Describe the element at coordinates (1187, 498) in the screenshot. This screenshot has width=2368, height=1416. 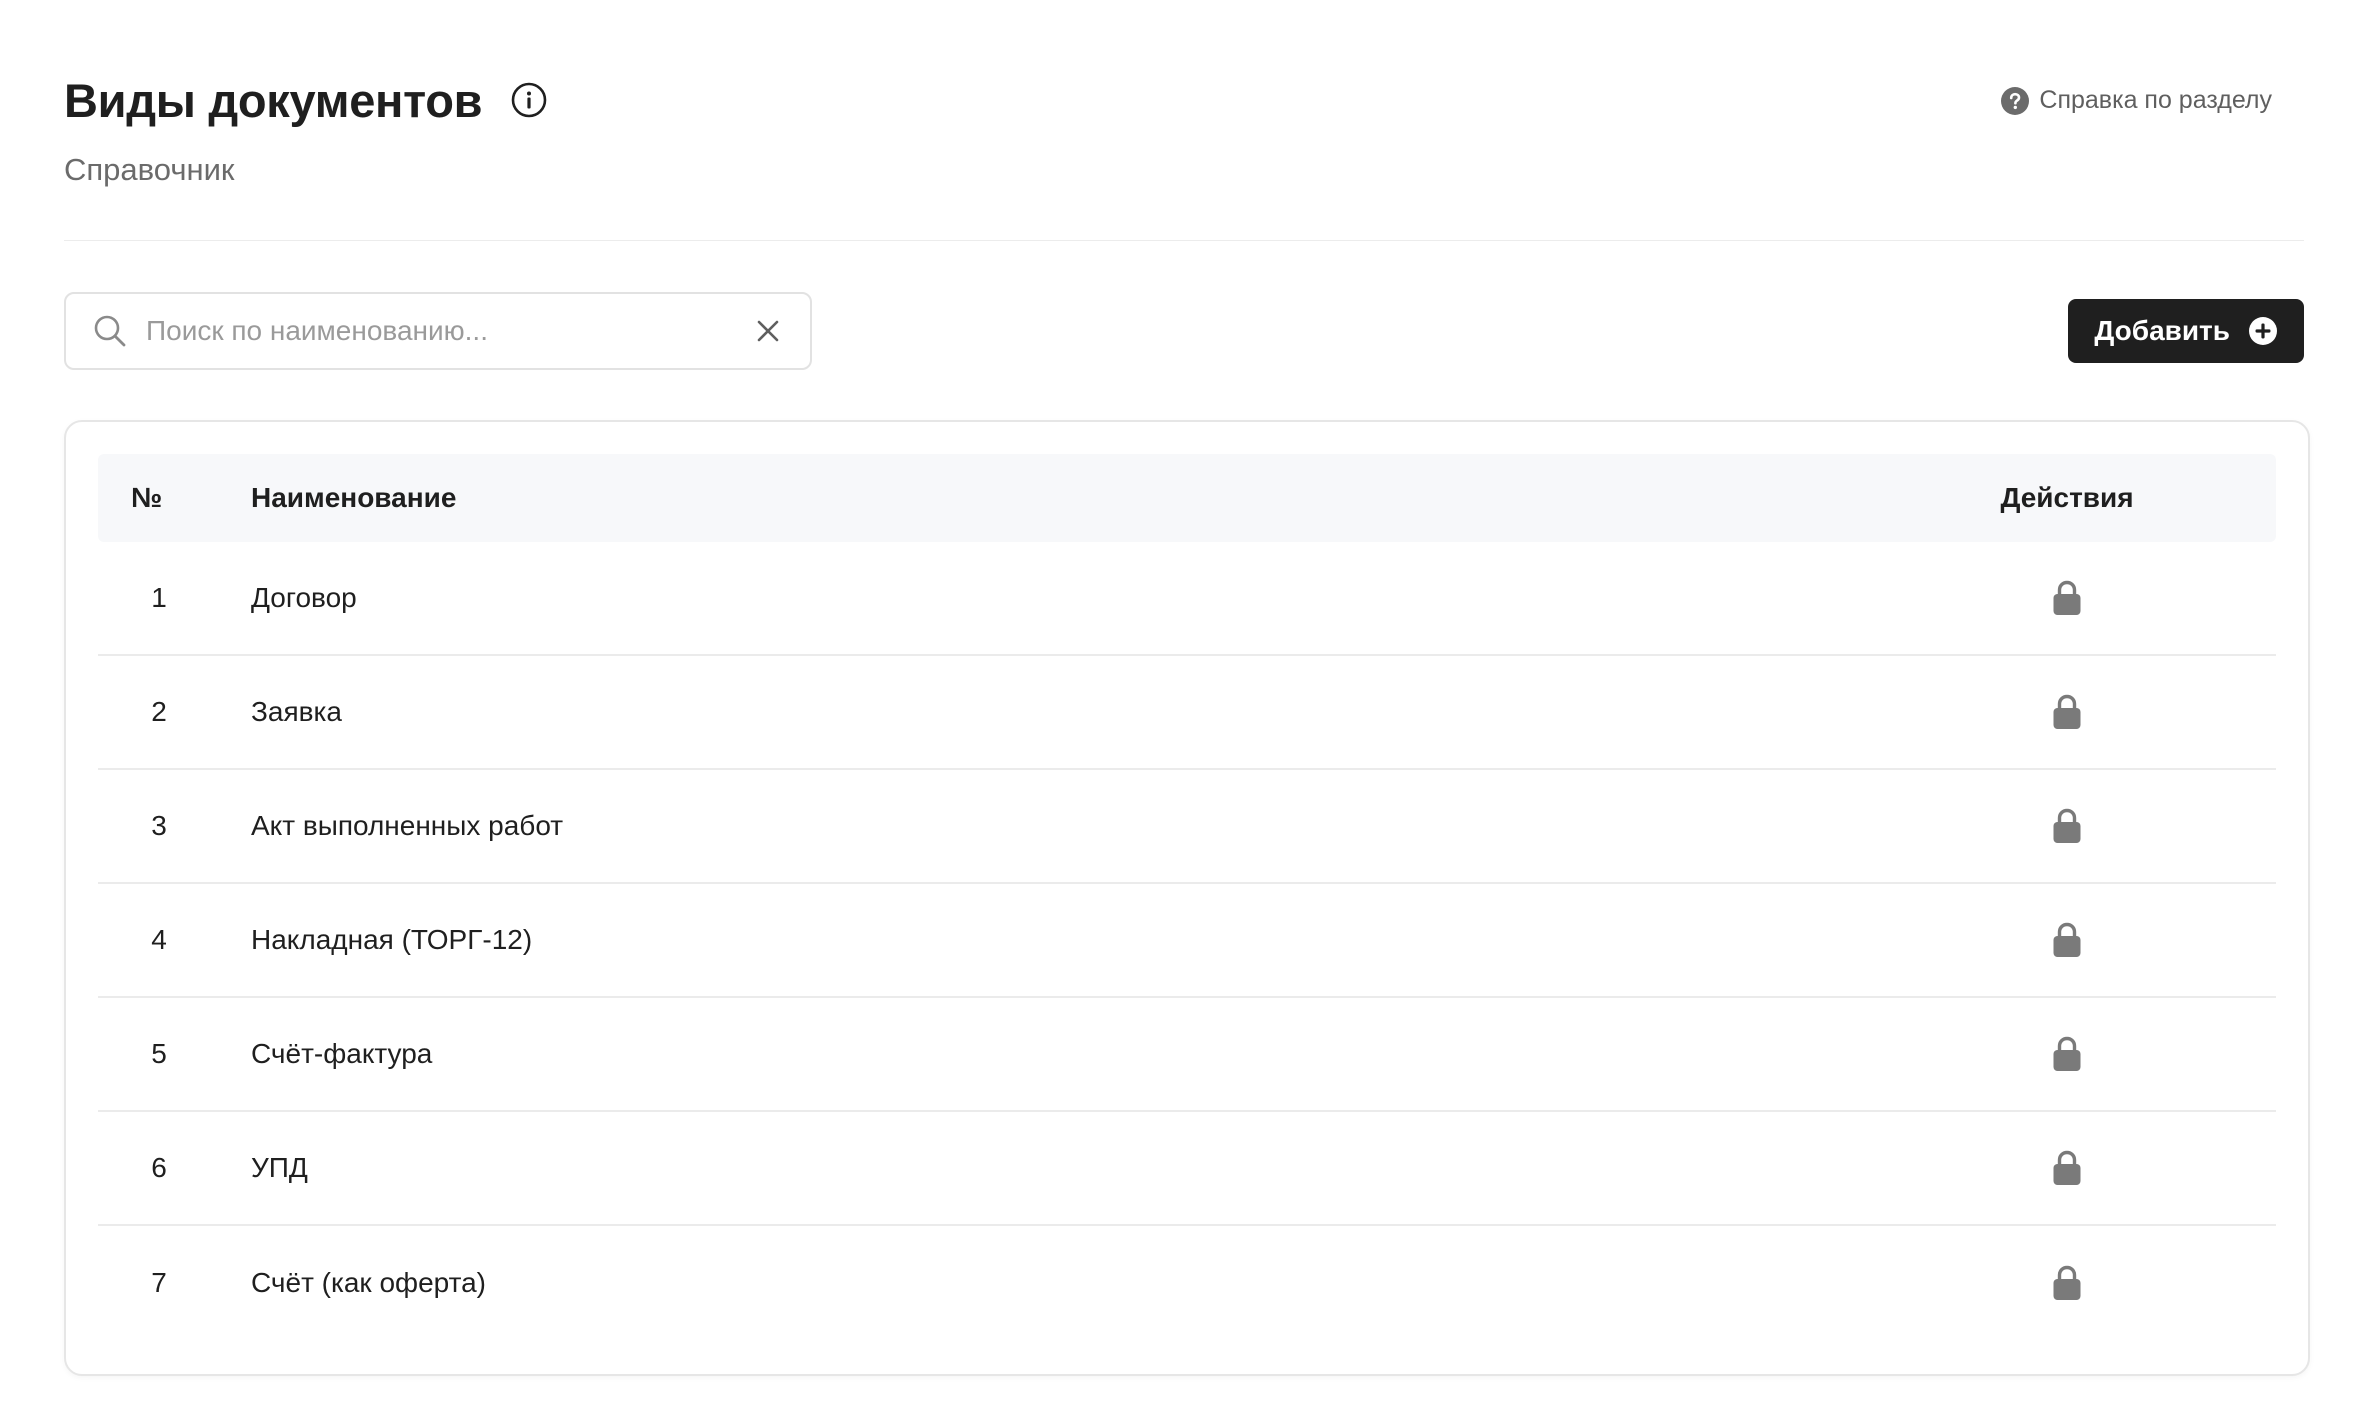
I see `table-header: № Наименование Действия` at that location.